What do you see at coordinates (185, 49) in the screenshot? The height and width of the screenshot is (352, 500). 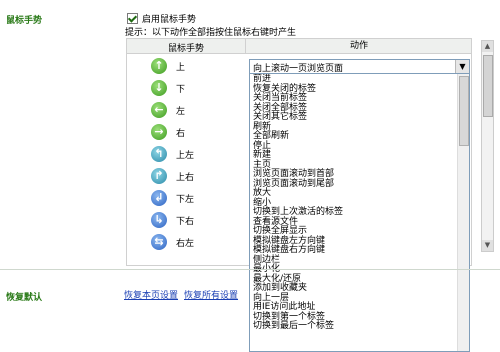 I see `column-header-gesture: 鼠标手势` at bounding box center [185, 49].